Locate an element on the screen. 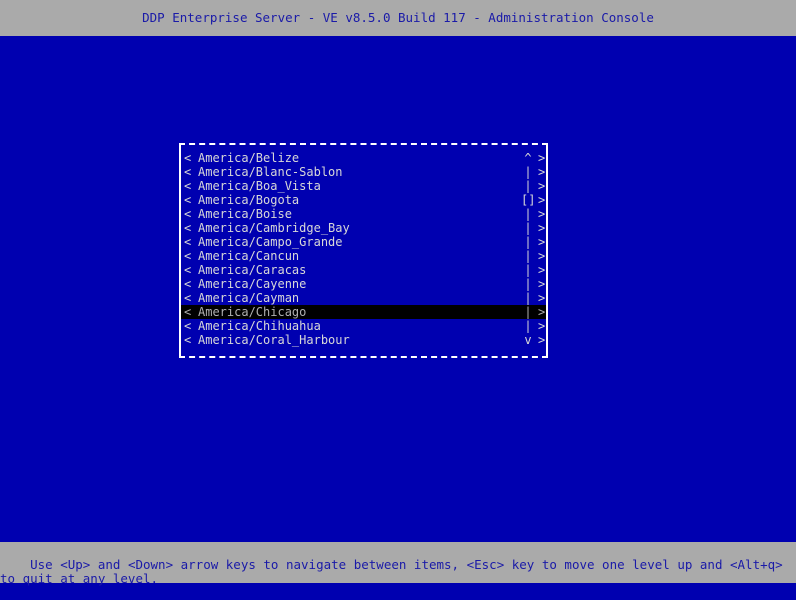  listbox-border-bottom is located at coordinates (363, 357).